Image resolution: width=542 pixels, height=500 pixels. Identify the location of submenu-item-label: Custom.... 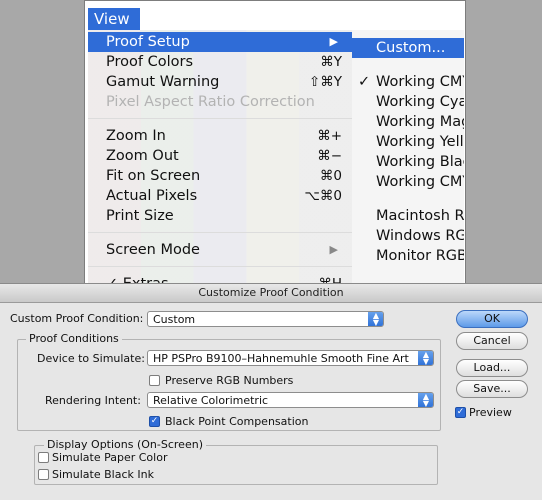
(411, 48).